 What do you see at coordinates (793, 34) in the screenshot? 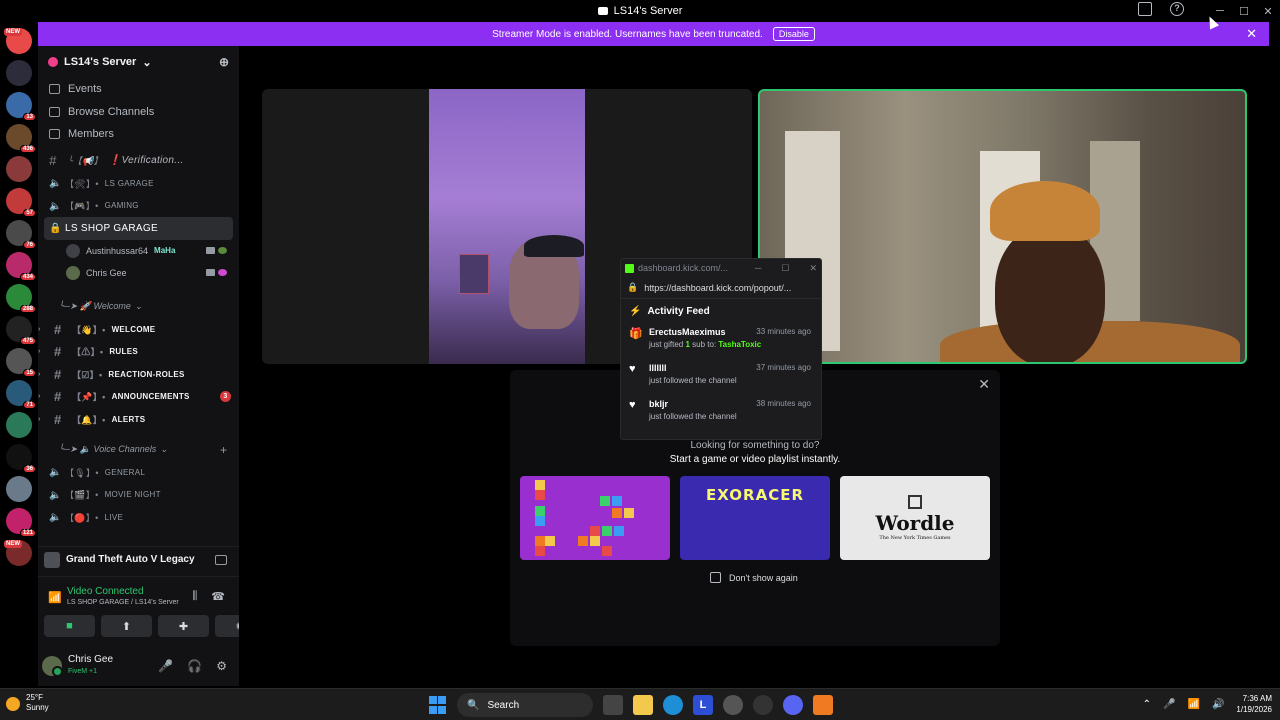
I see `disable-streamer-button: Disable` at bounding box center [793, 34].